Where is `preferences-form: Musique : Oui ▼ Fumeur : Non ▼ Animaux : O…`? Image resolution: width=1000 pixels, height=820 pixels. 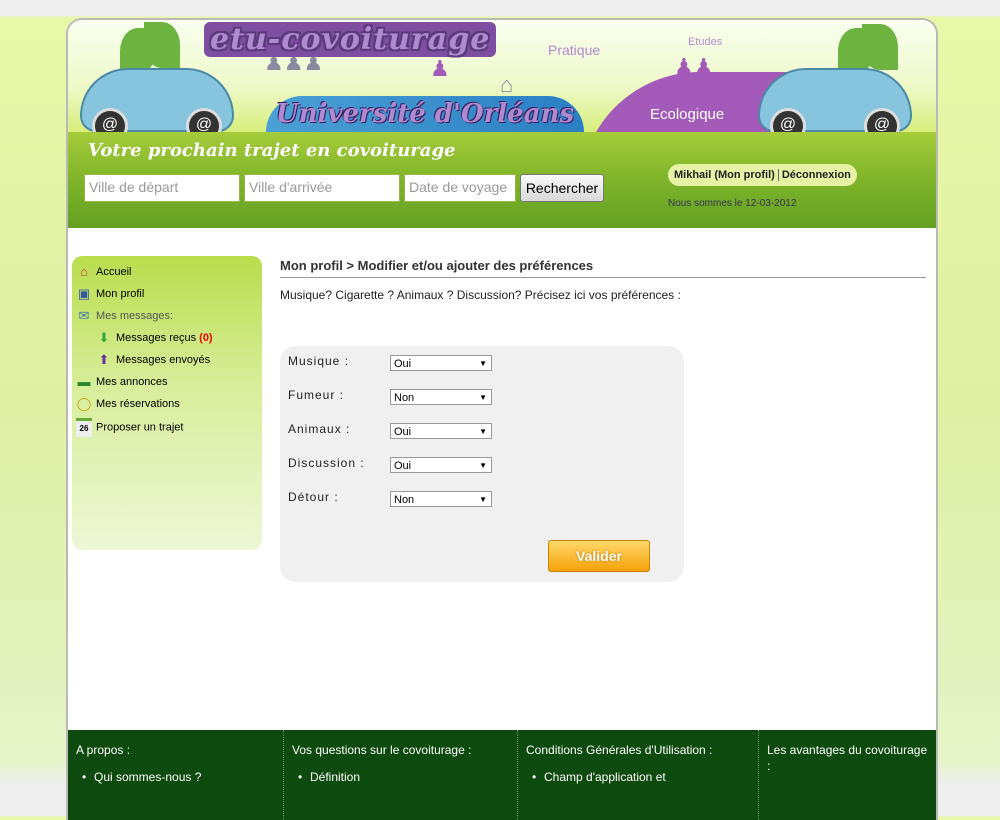
preferences-form: Musique : Oui ▼ Fumeur : Non ▼ Animaux : O… is located at coordinates (482, 464).